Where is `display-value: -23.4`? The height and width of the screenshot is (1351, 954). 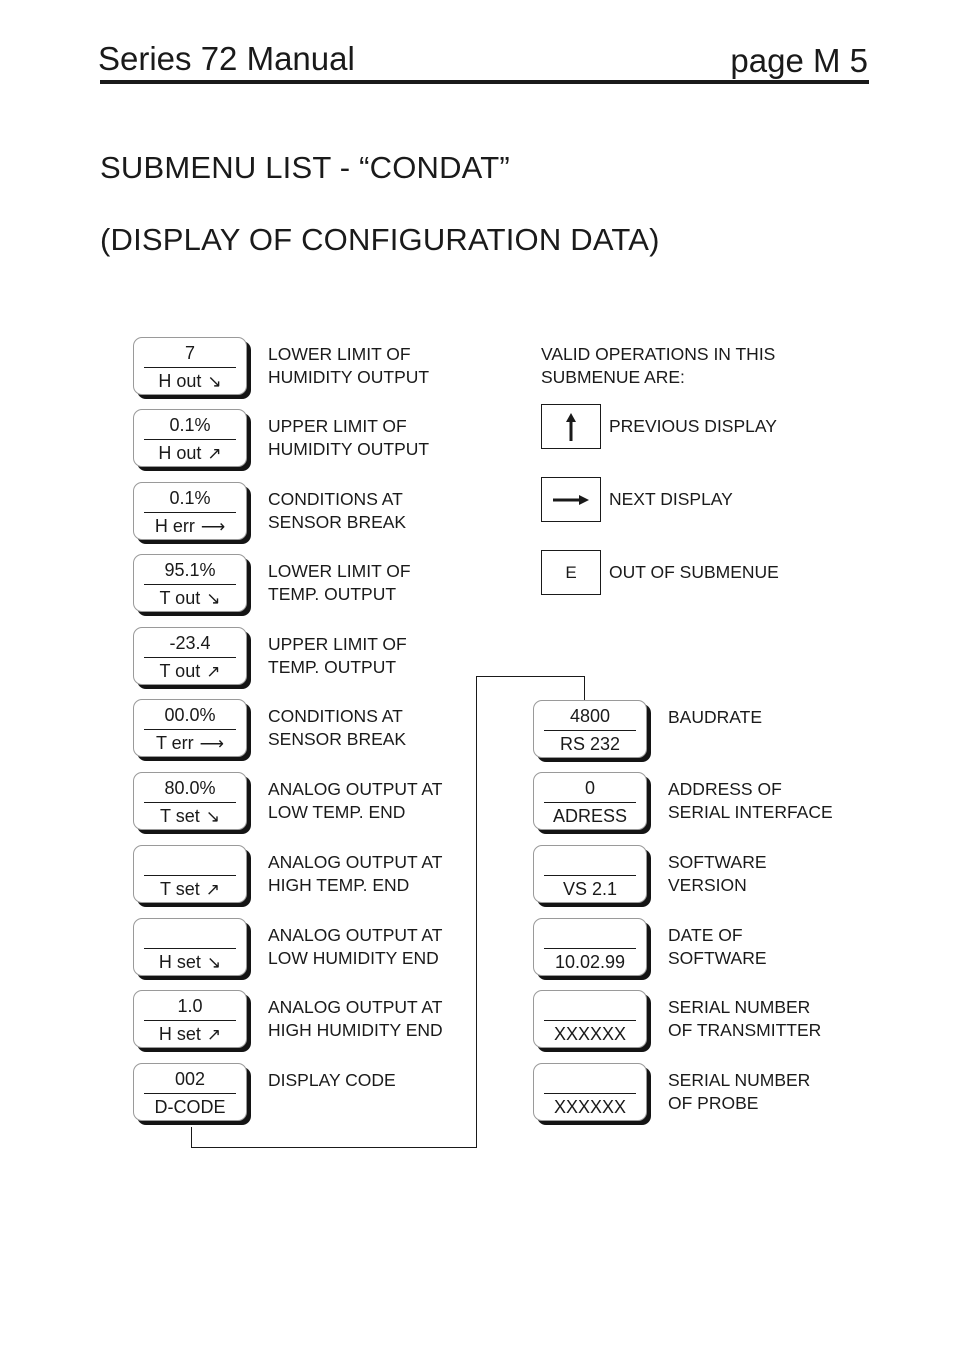 display-value: -23.4 is located at coordinates (190, 643).